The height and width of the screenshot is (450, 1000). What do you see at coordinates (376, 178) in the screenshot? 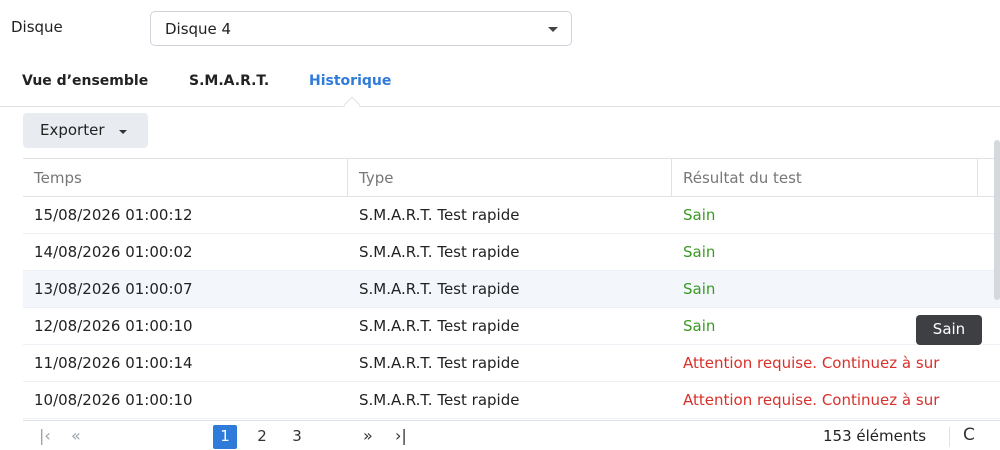
I see `column-header-type: Type` at bounding box center [376, 178].